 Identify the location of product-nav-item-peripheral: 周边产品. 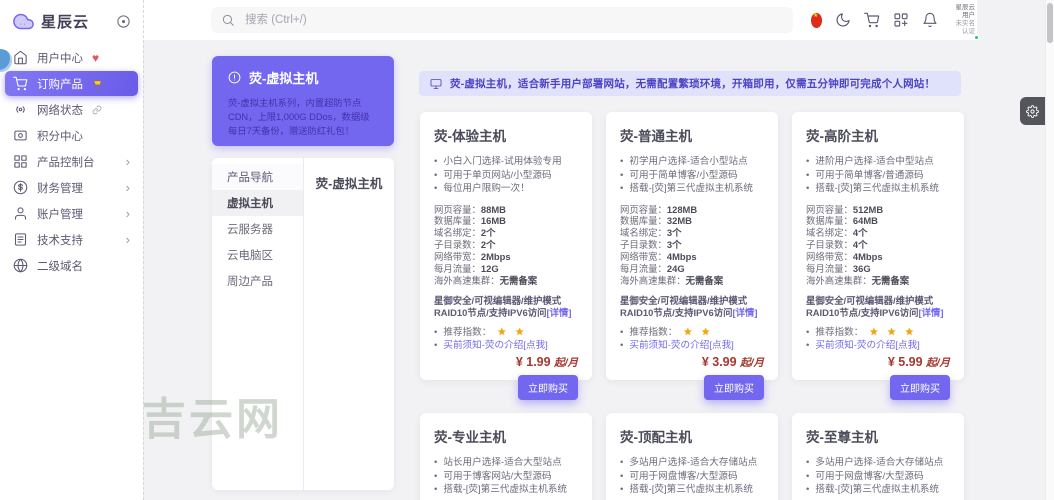
(257, 281).